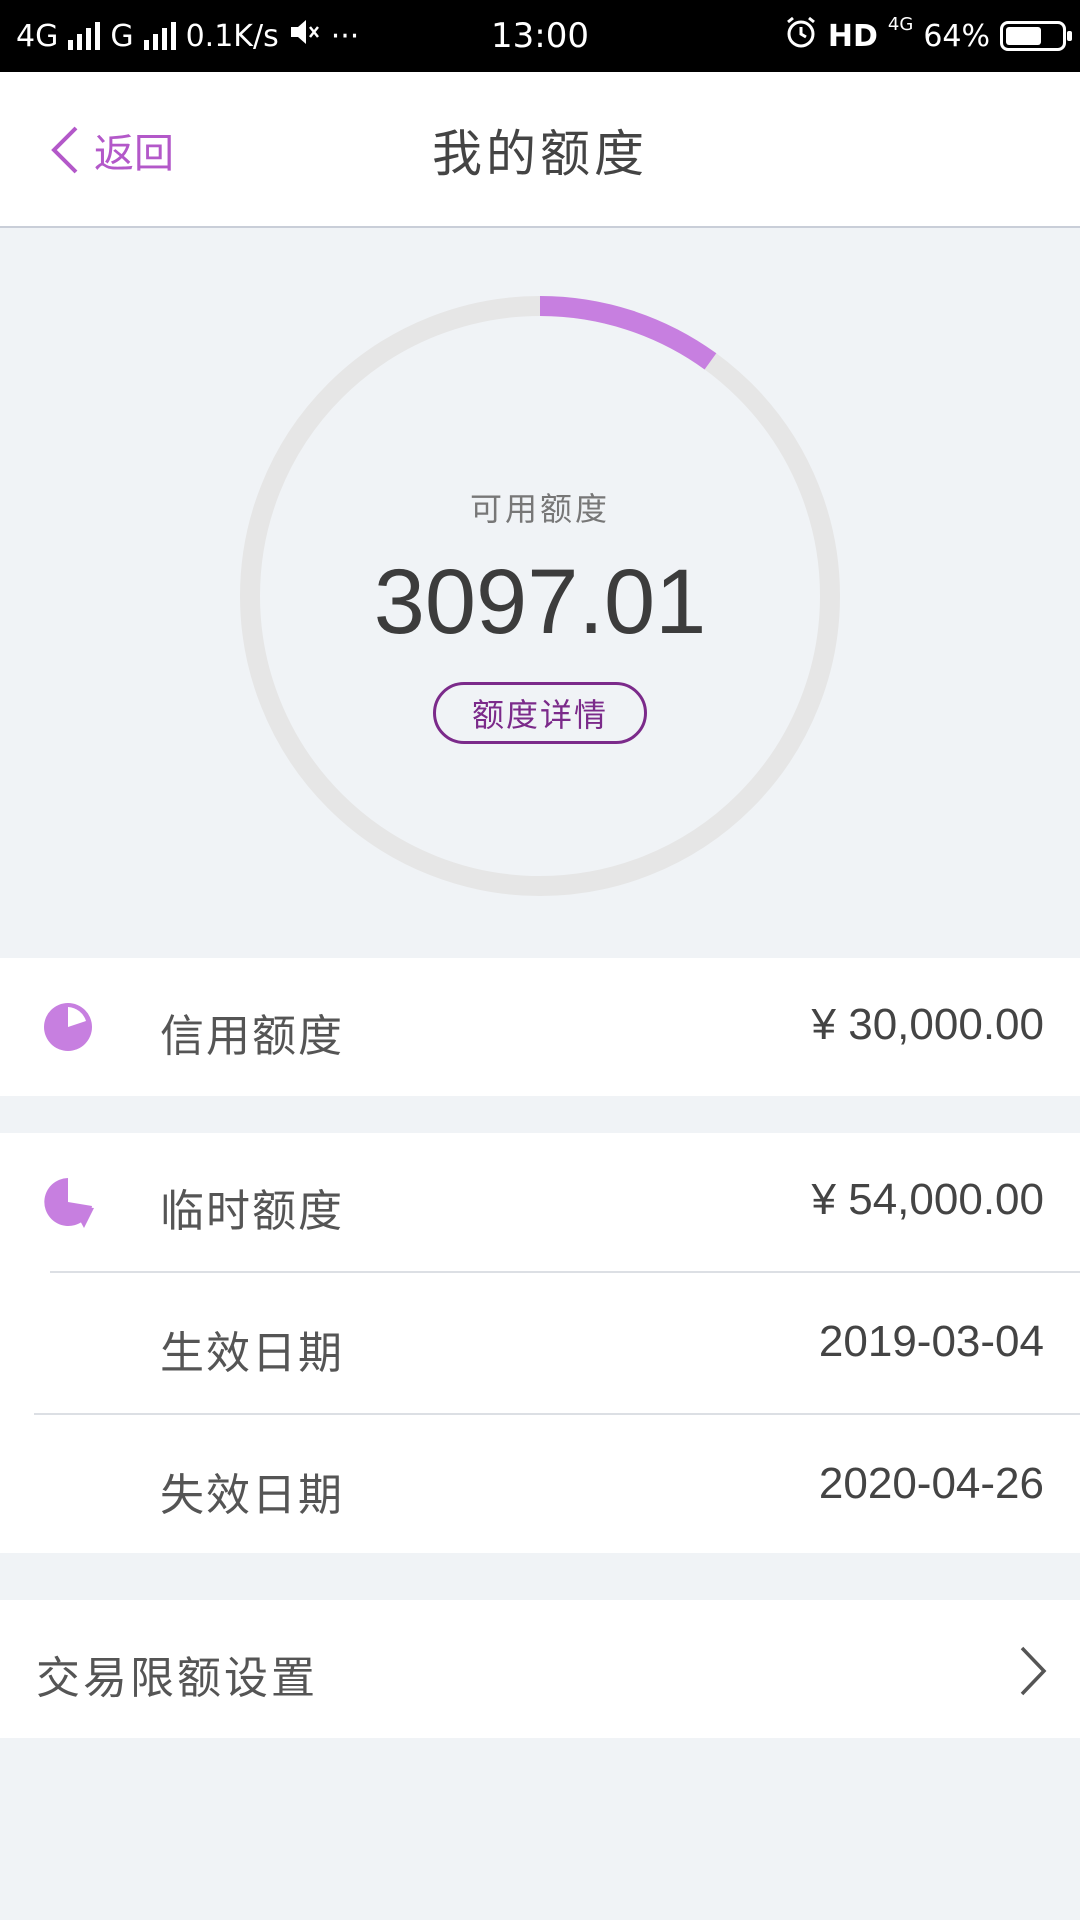 This screenshot has height=1920, width=1080. What do you see at coordinates (252, 1353) in the screenshot?
I see `effective-date-label: 生效日期` at bounding box center [252, 1353].